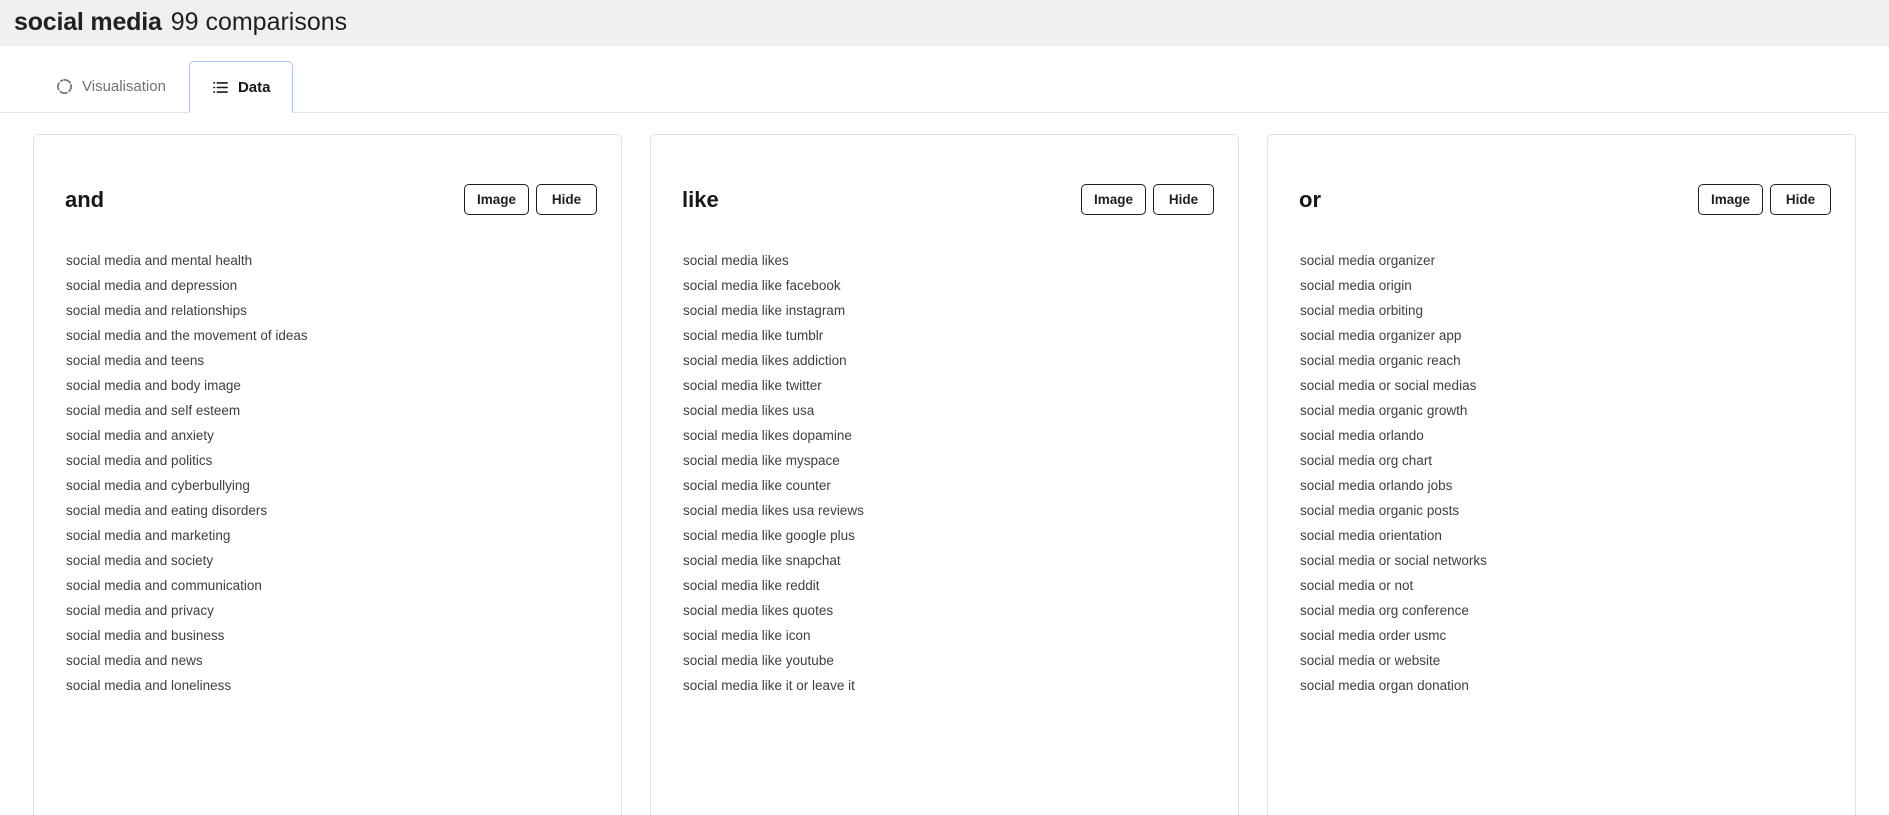 This screenshot has height=815, width=1889. What do you see at coordinates (1567, 310) in the screenshot?
I see `list-item: social media orbiting` at bounding box center [1567, 310].